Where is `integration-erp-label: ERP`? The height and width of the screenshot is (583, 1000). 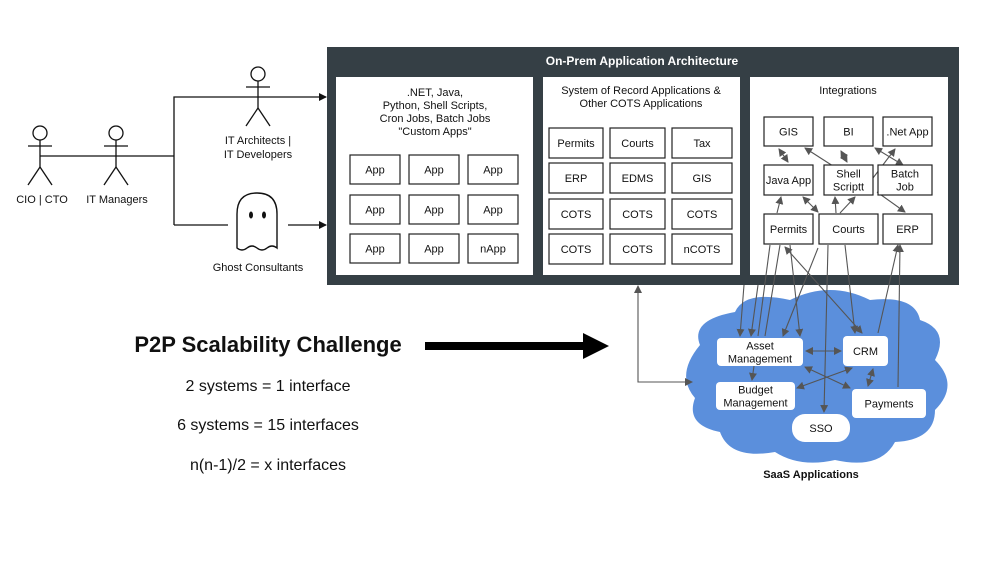 integration-erp-label: ERP is located at coordinates (907, 230).